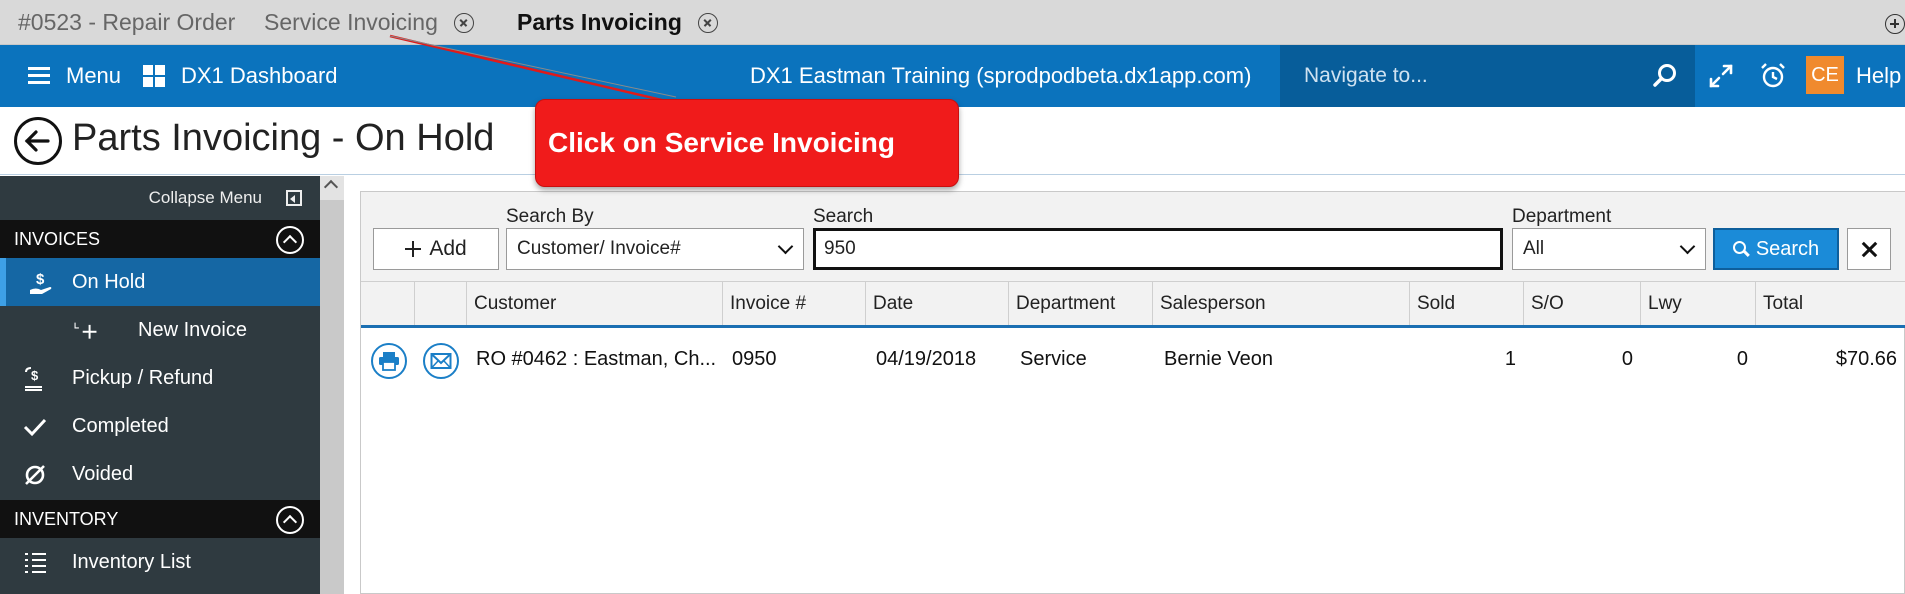 This screenshot has height=594, width=1905. I want to click on search-by-value: Customer/ Invoice#, so click(599, 248).